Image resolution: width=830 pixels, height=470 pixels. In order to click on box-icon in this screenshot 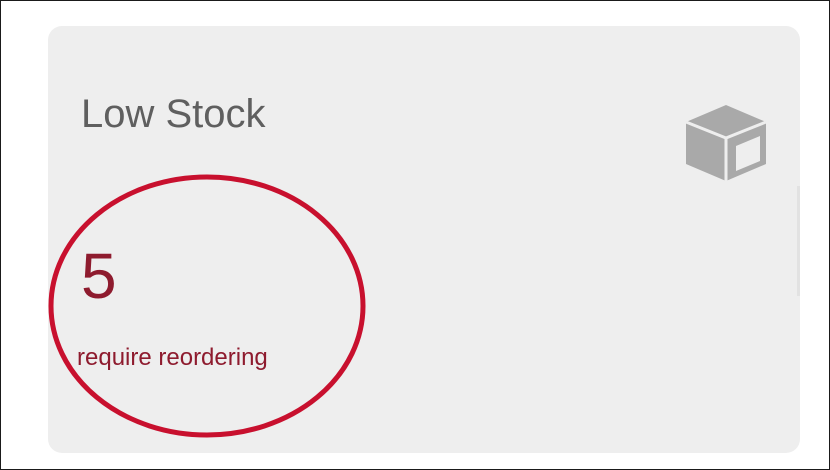, I will do `click(726, 142)`.